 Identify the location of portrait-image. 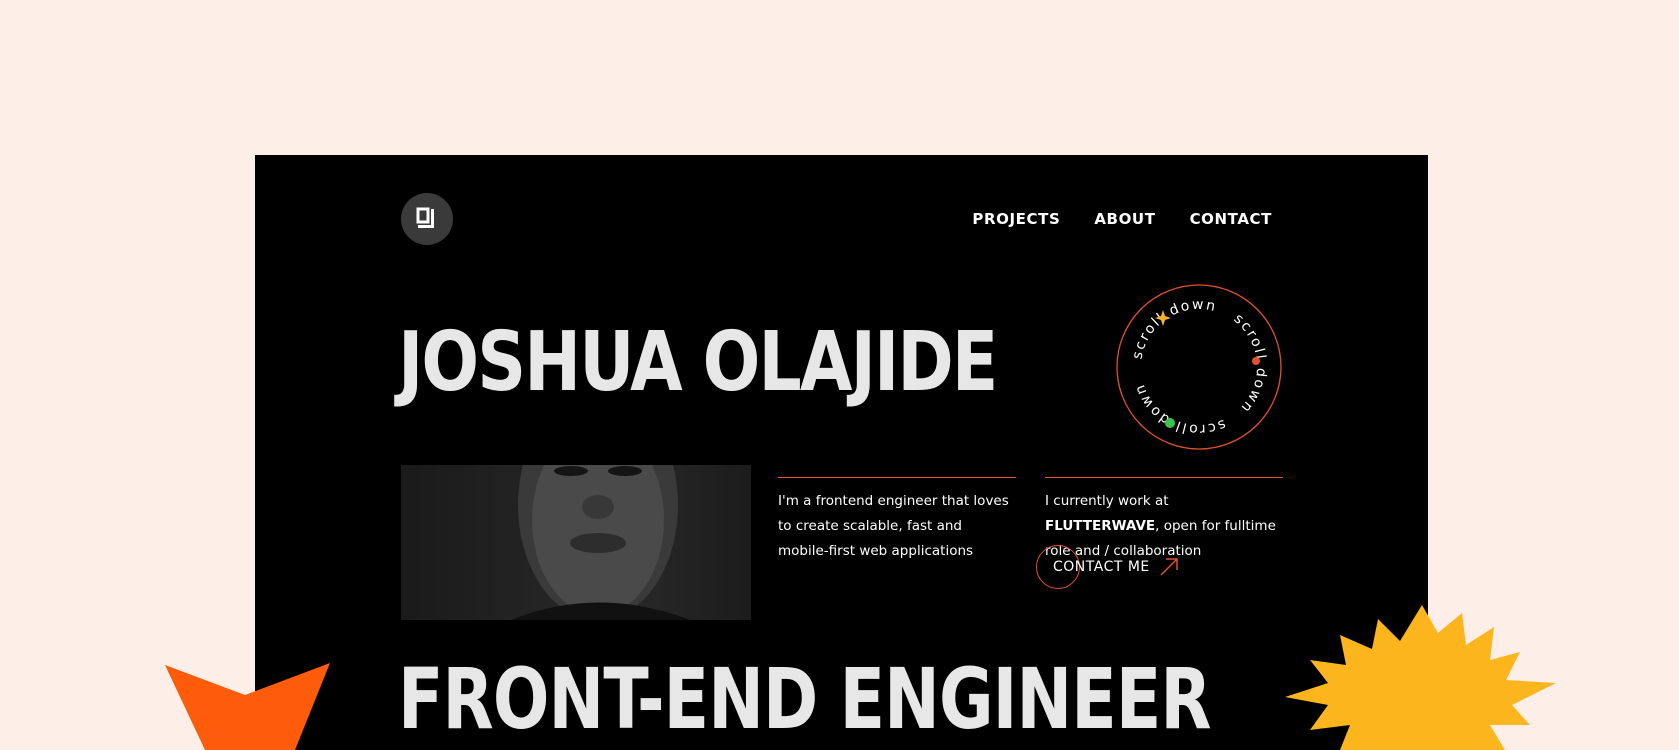
(576, 542).